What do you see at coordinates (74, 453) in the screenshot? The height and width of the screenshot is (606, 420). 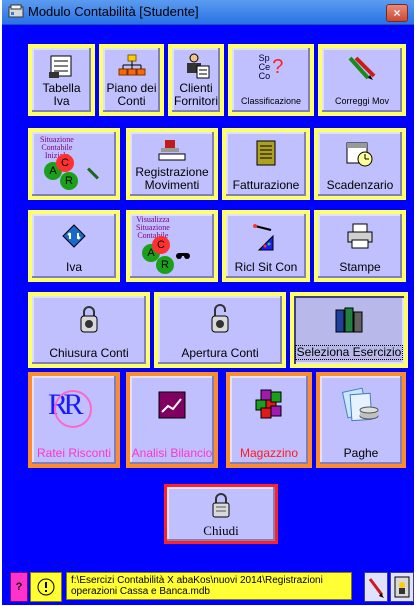 I see `ratei-risconti-label: Ratei Risconti` at bounding box center [74, 453].